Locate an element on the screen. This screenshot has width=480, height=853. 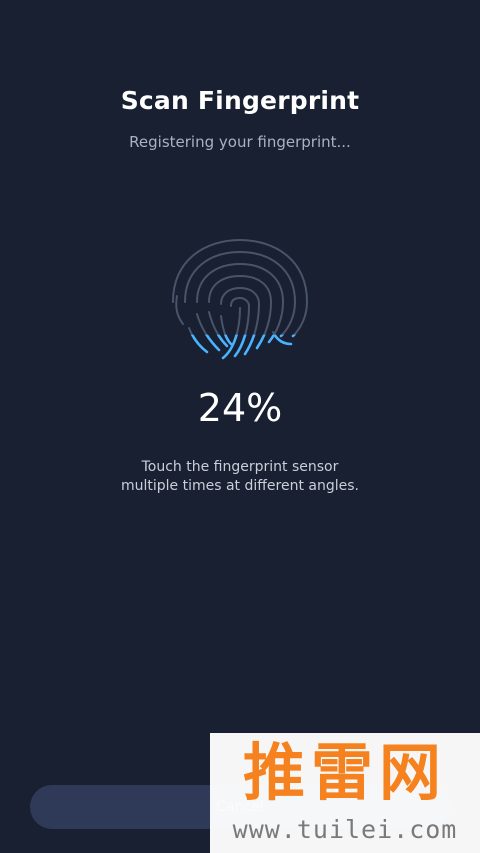
instructions-line-2: multiple times at different angles. is located at coordinates (239, 486).